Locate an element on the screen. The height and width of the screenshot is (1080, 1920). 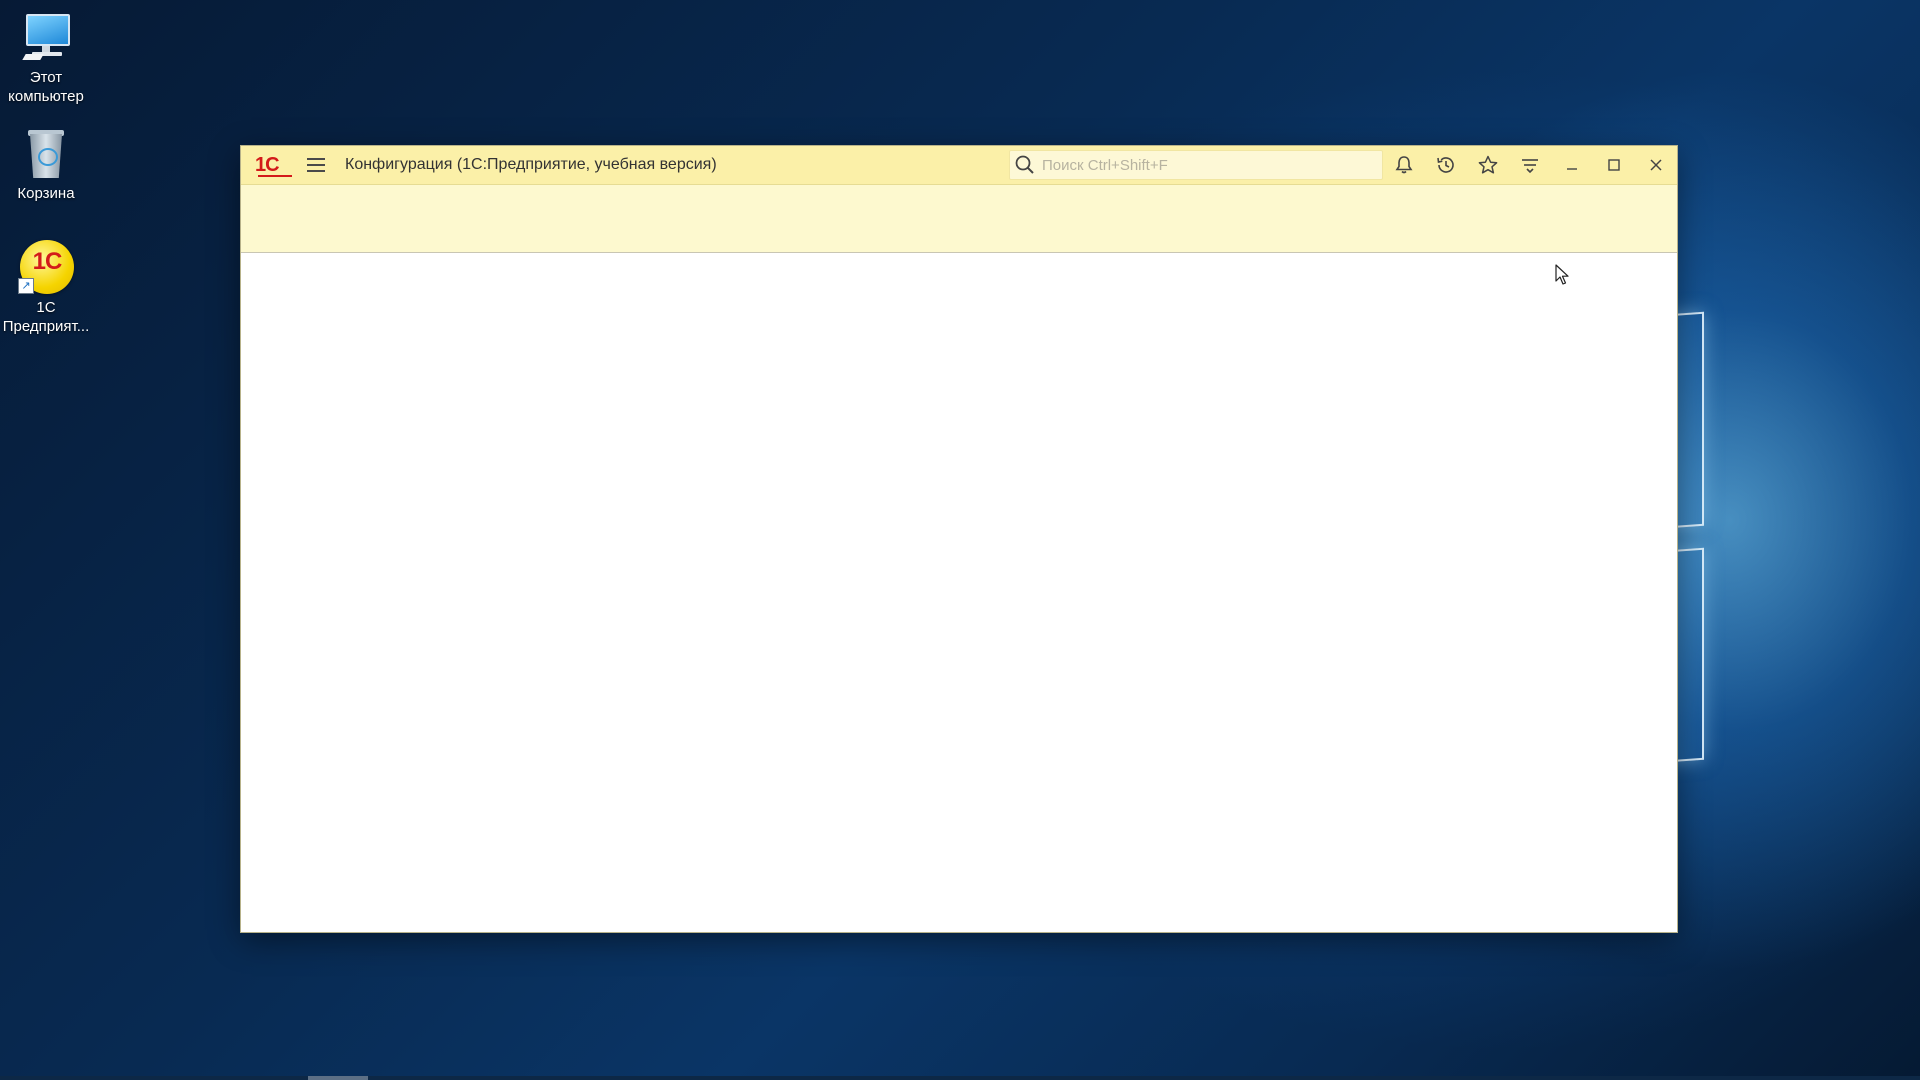
taskbar-edge is located at coordinates (960, 1078).